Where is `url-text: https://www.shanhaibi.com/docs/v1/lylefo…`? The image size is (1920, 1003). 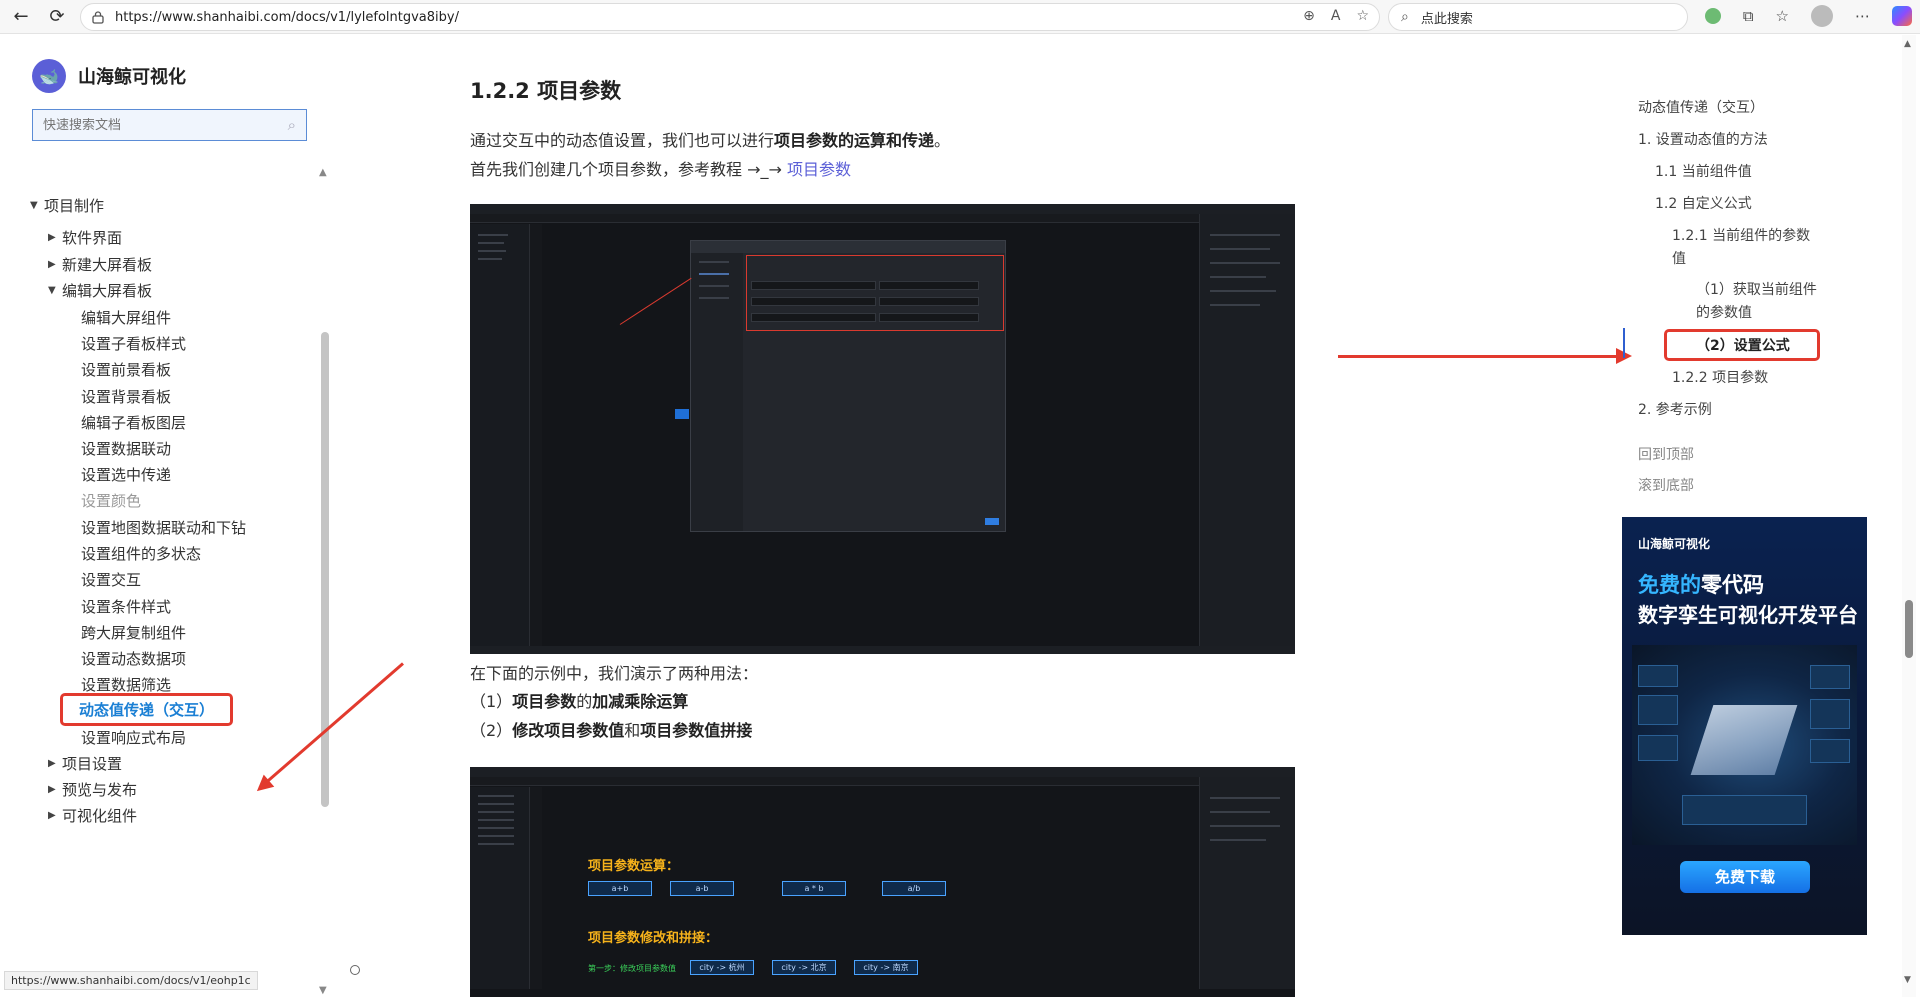 url-text: https://www.shanhaibi.com/docs/v1/lylefo… is located at coordinates (287, 17).